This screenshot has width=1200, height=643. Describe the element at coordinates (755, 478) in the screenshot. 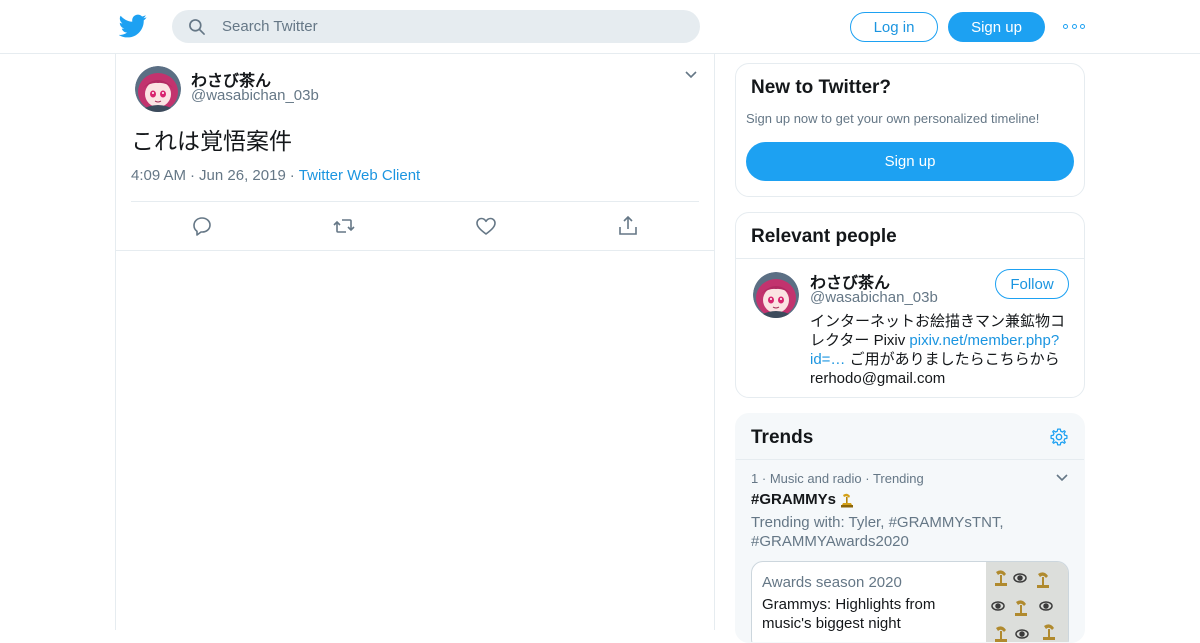

I see `trend-rank: 1` at that location.